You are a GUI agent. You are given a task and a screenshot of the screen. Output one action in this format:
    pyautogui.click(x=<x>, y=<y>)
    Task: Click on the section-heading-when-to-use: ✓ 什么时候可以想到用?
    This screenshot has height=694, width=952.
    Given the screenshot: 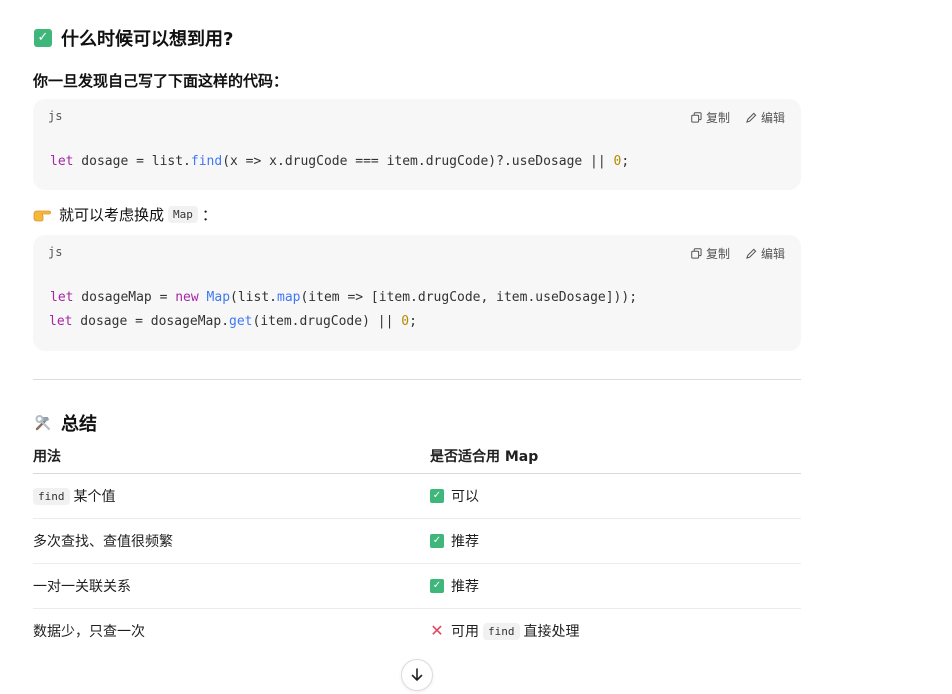 What is the action you would take?
    pyautogui.click(x=133, y=38)
    